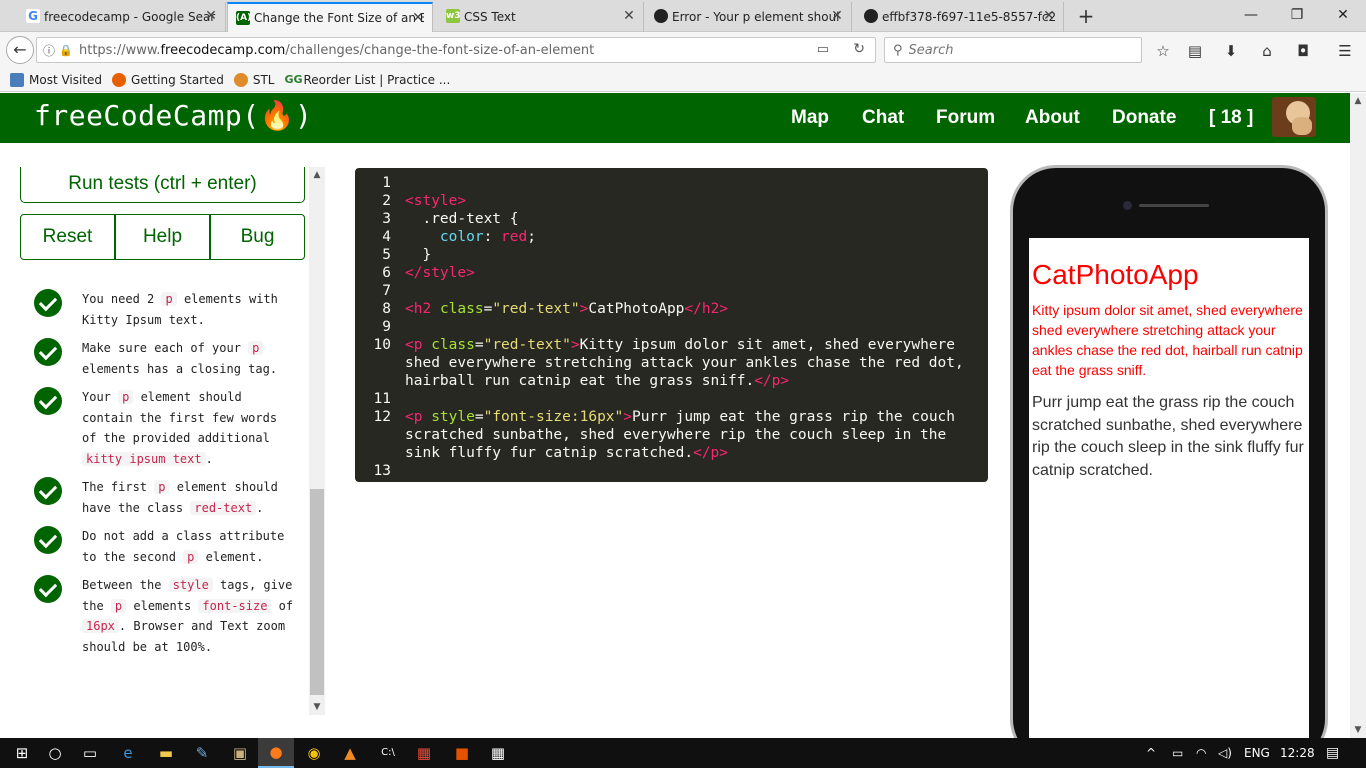  What do you see at coordinates (350, 753) in the screenshot?
I see `vlc-icon: ▲` at bounding box center [350, 753].